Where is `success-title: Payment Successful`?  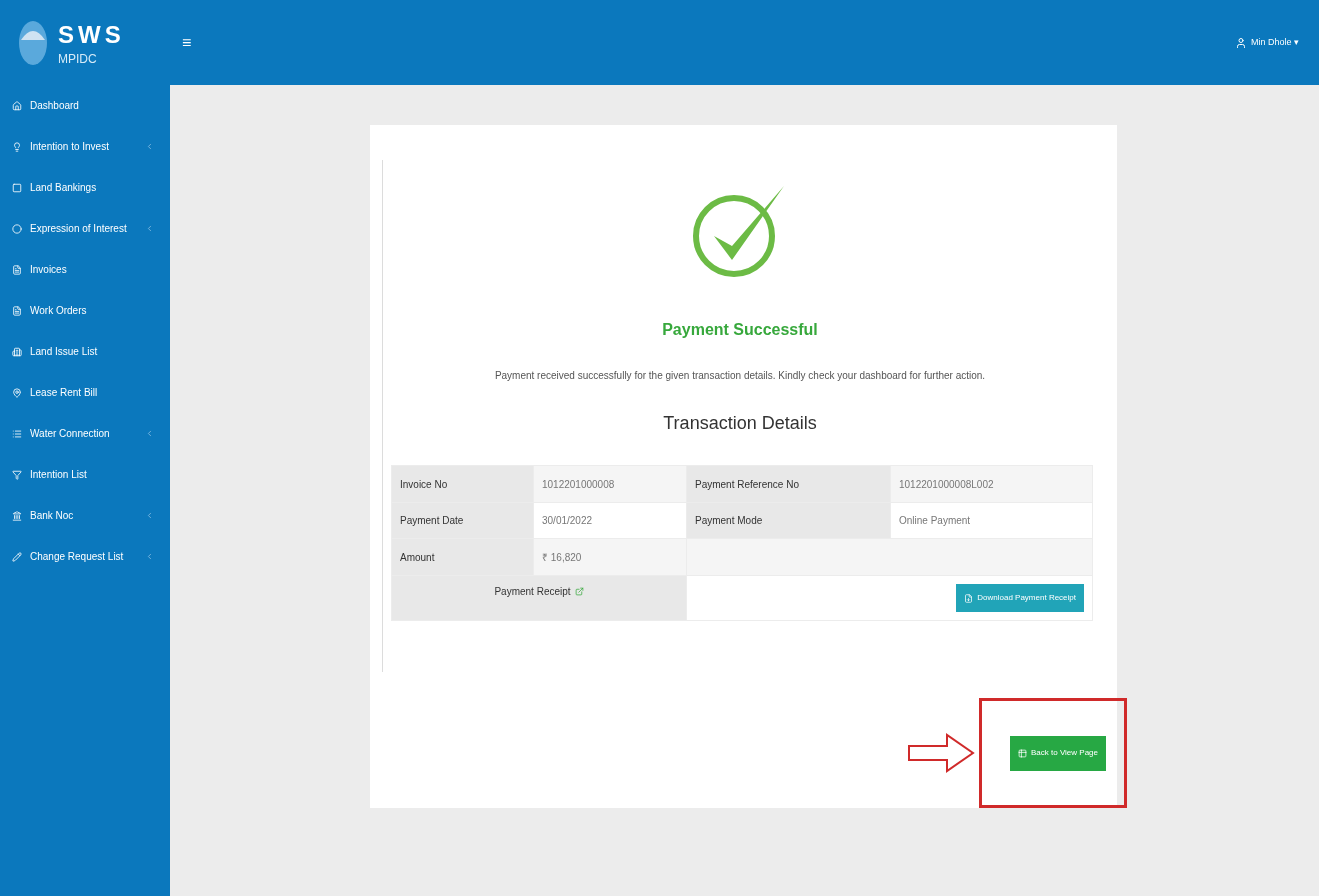 success-title: Payment Successful is located at coordinates (740, 330).